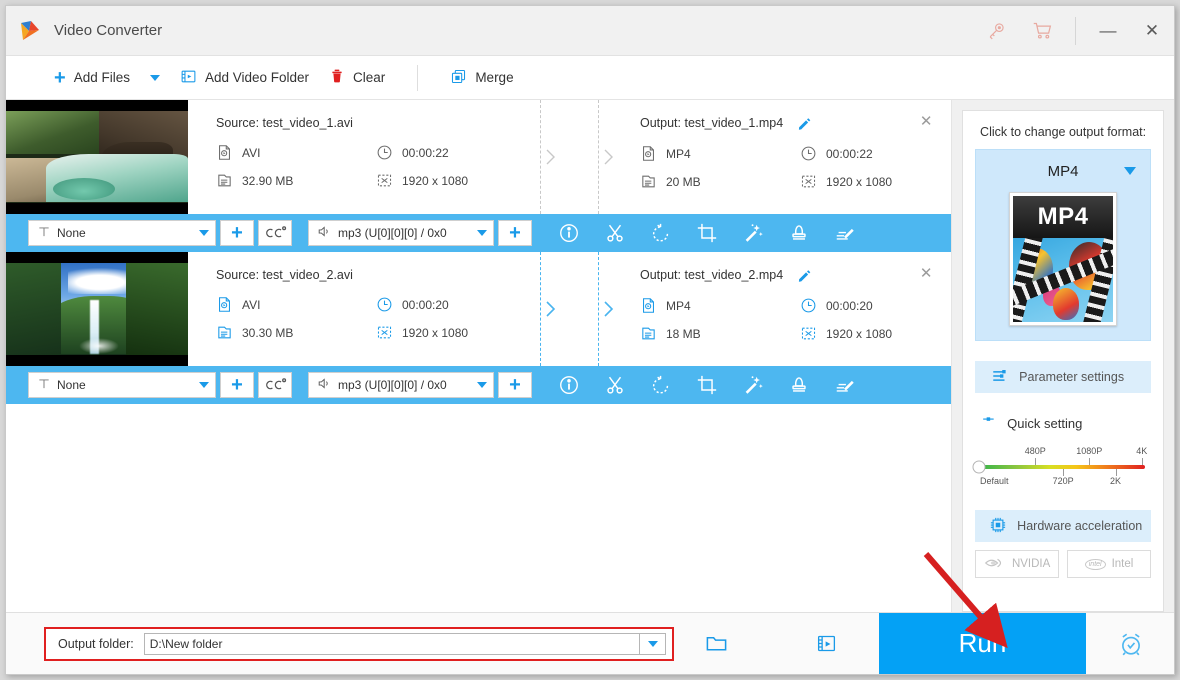  What do you see at coordinates (1061, 467) in the screenshot?
I see `quality-slider: 480P 1080P 4K Default 720P 2K` at bounding box center [1061, 467].